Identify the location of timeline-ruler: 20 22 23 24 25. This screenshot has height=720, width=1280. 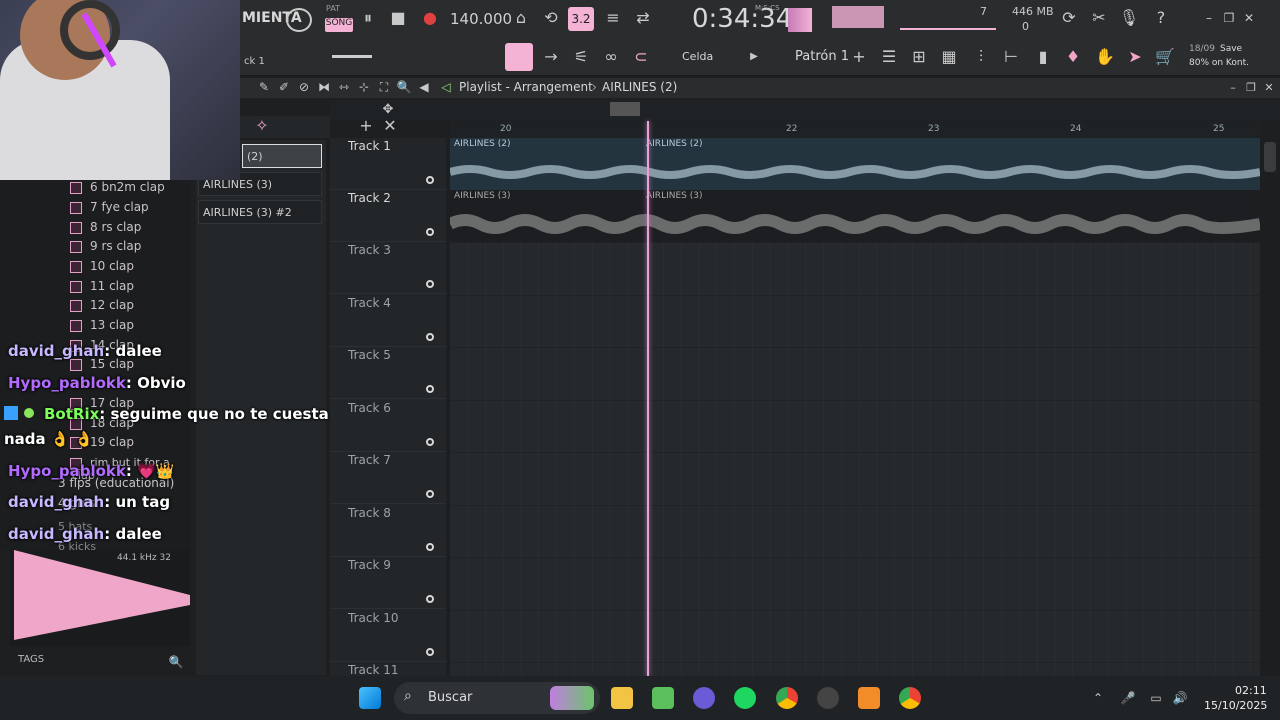
(855, 129).